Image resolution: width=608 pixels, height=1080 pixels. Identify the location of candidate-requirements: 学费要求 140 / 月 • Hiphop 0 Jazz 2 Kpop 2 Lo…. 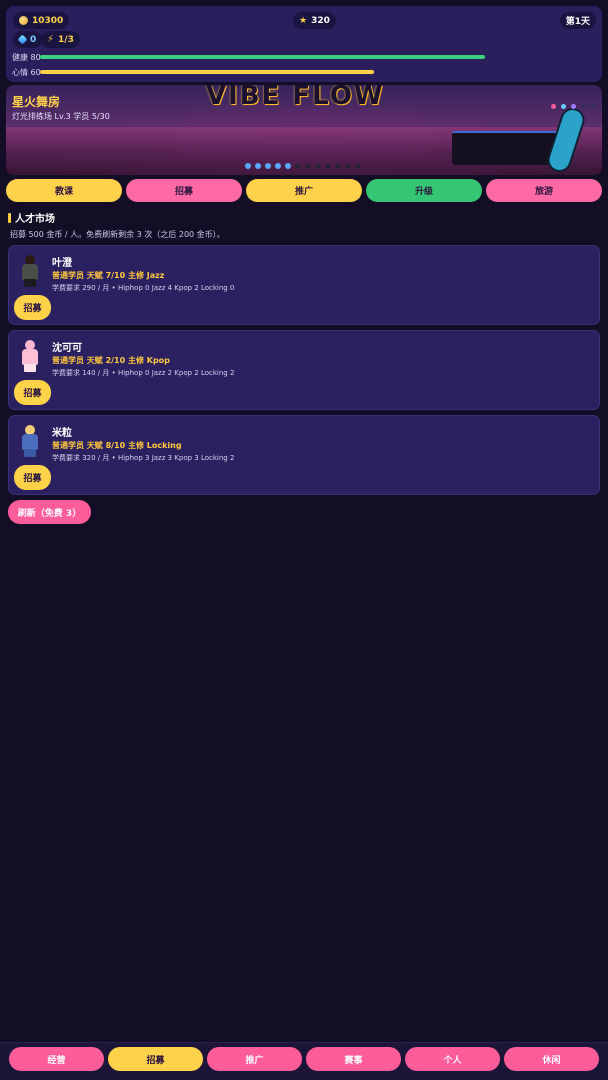
(143, 373).